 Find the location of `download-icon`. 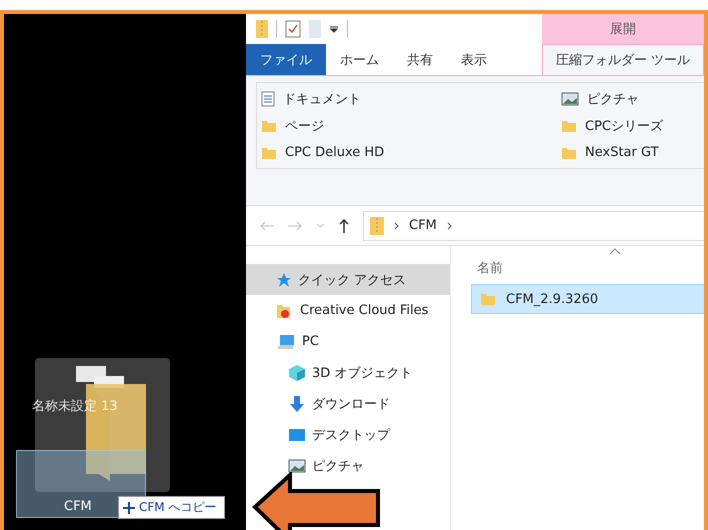

download-icon is located at coordinates (297, 403).